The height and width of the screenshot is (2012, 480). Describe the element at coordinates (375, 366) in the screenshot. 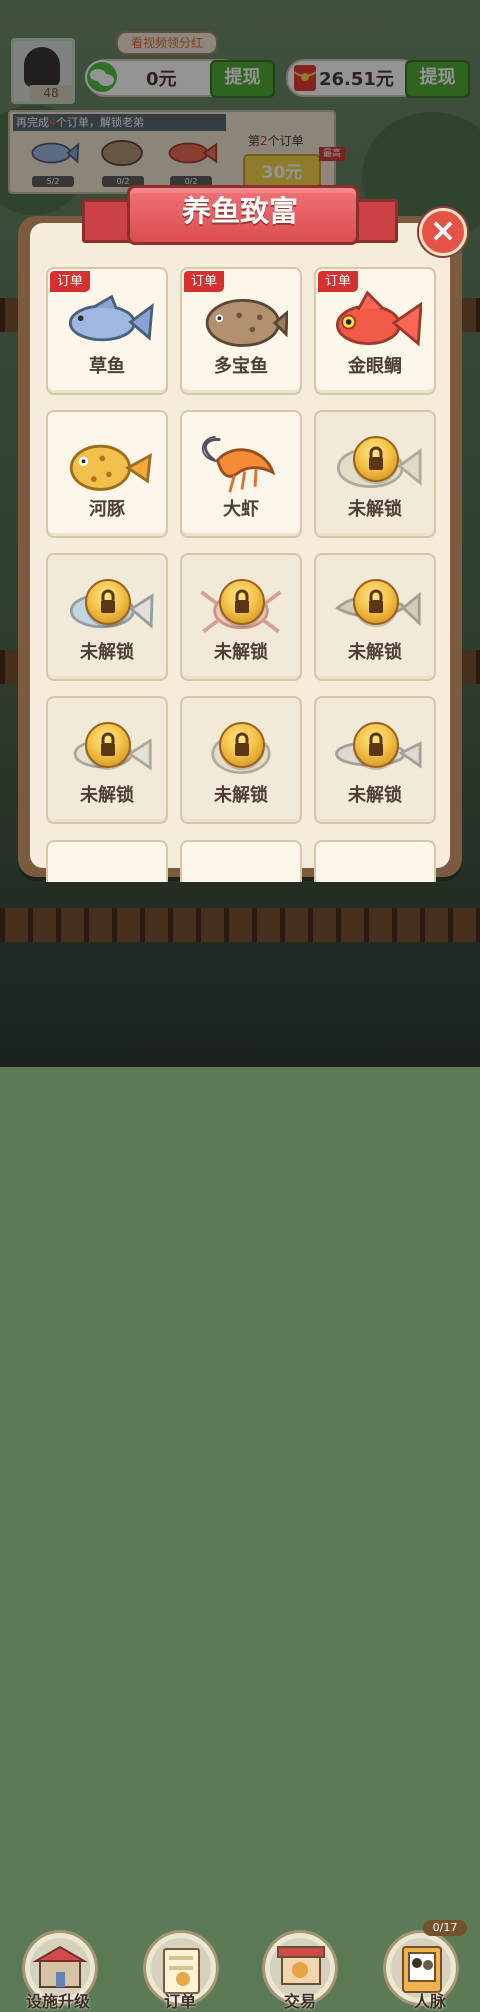

I see `fish-name: 金眼鲷` at that location.